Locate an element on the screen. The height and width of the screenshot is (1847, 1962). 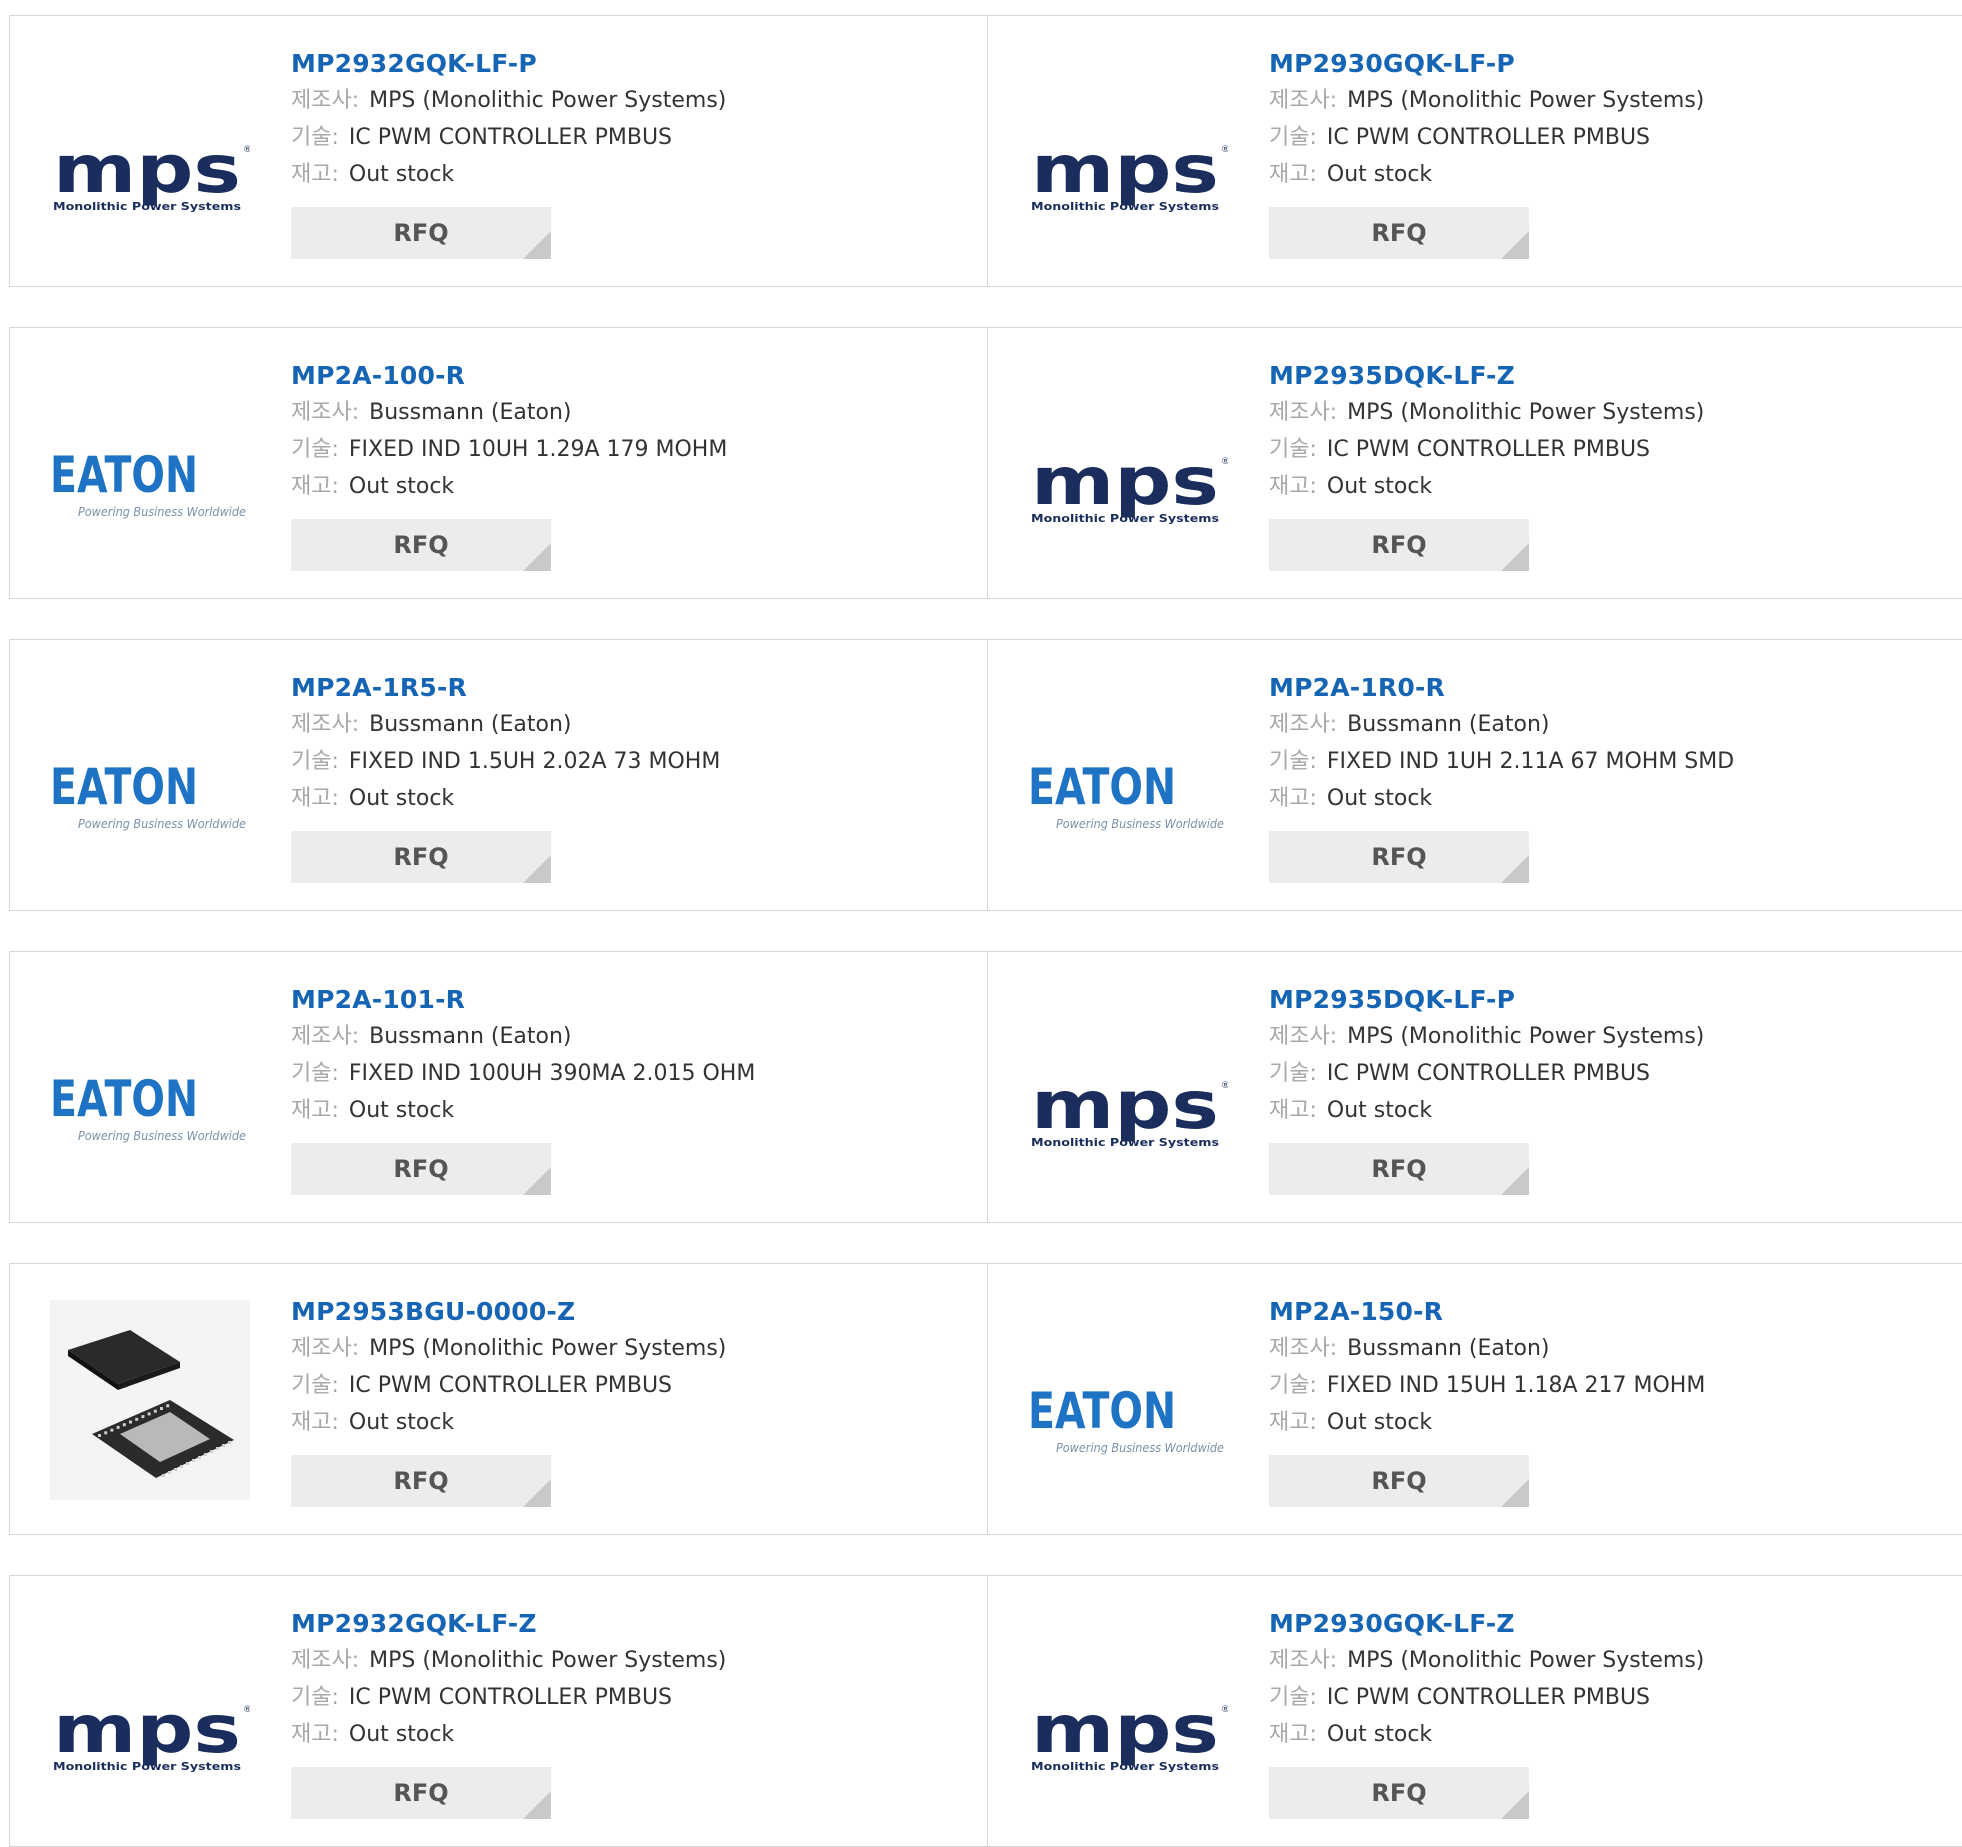
part-number-link: MP2A-1R5-R is located at coordinates (505, 688).